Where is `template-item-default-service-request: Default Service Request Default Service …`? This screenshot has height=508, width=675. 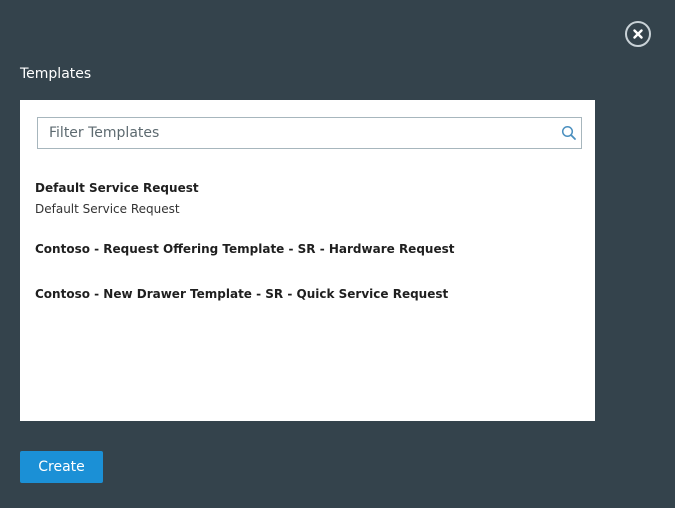 template-item-default-service-request: Default Service Request Default Service … is located at coordinates (117, 198).